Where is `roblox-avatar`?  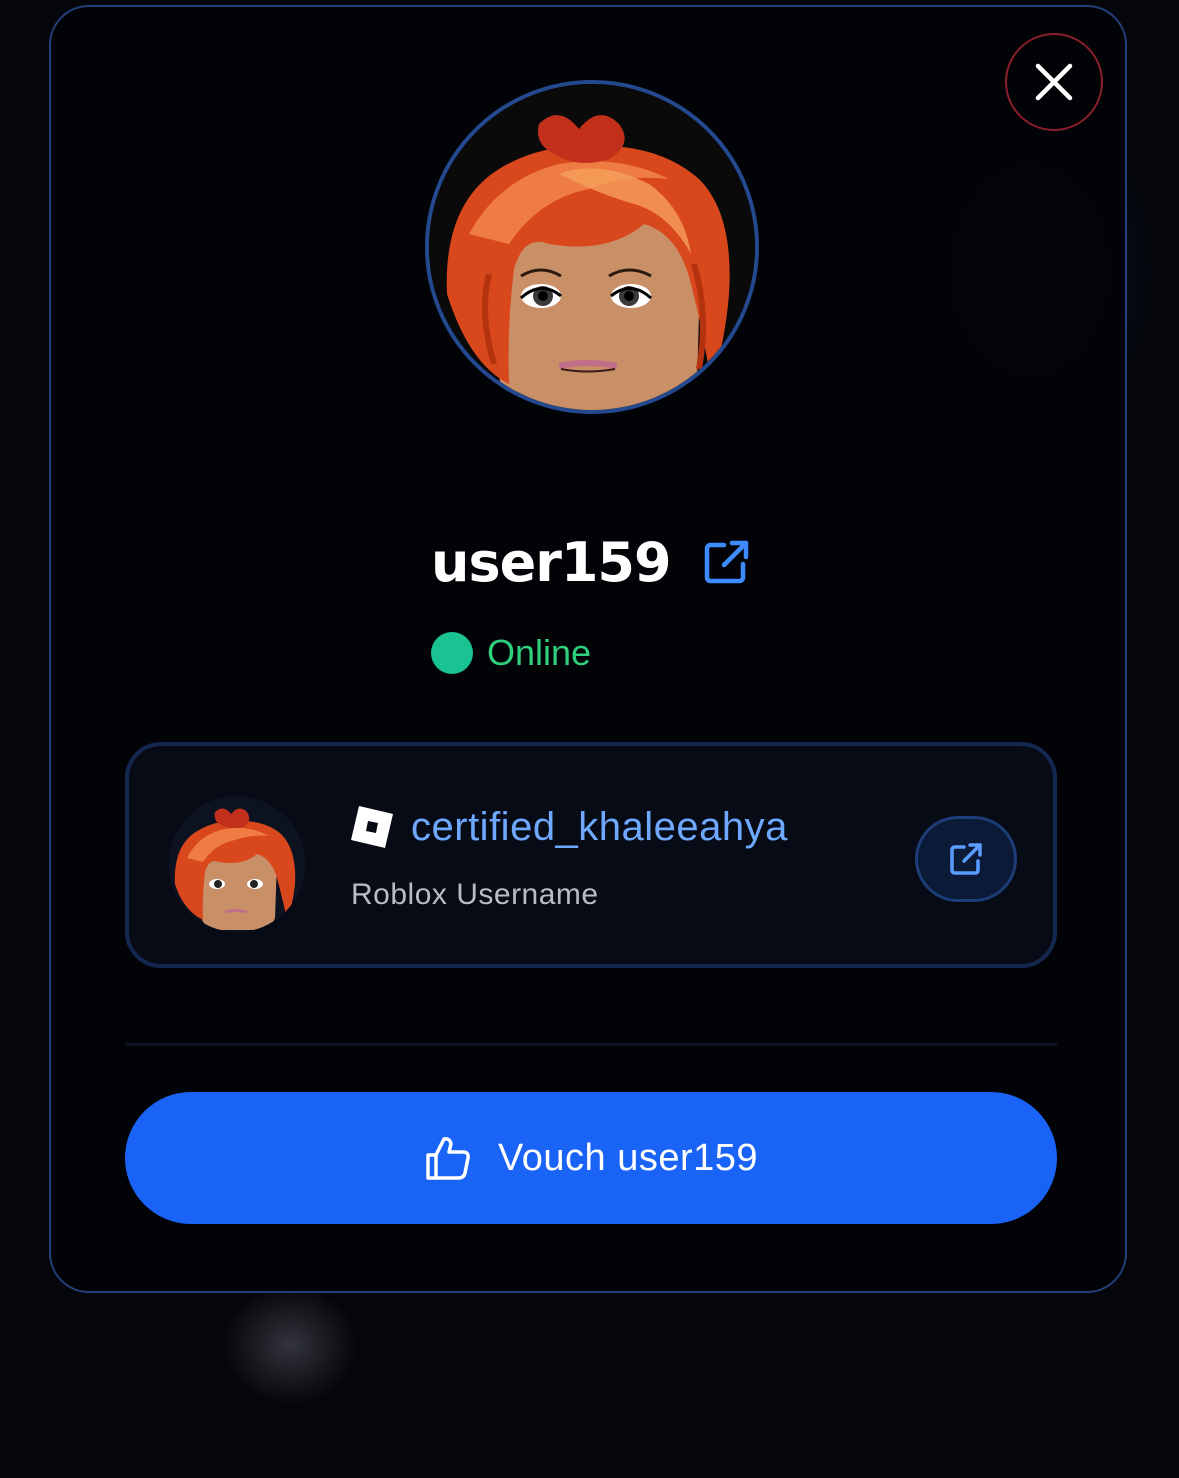 roblox-avatar is located at coordinates (237, 864).